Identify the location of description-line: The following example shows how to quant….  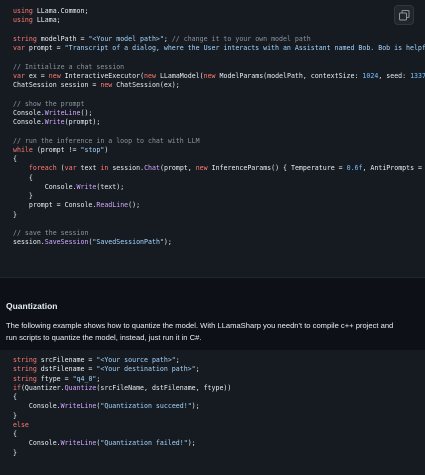
(200, 325).